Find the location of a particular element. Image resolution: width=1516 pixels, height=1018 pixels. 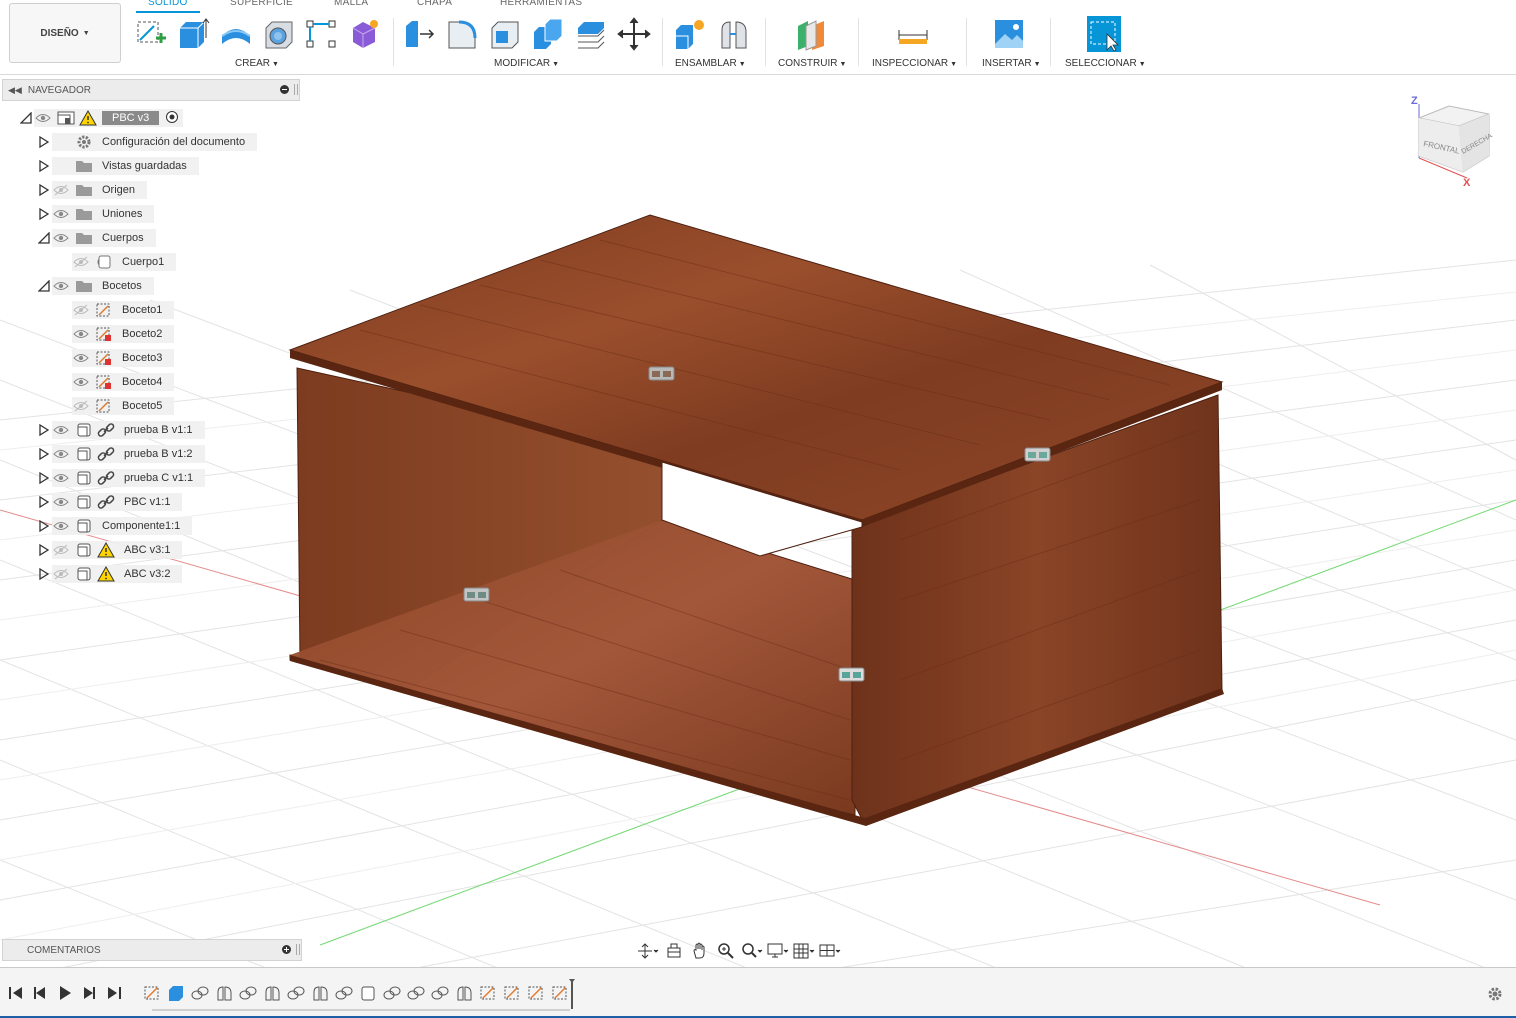

move-copy-icon is located at coordinates (634, 34).